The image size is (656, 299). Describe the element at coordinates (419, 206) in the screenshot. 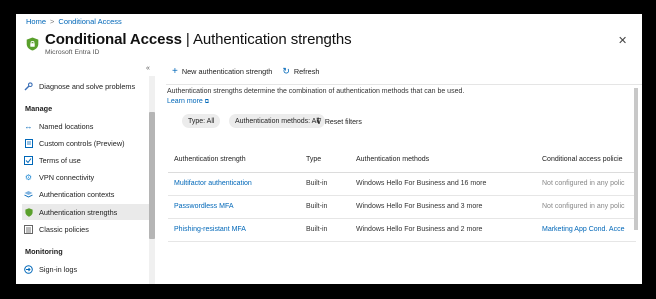

I see `methods-cell: Windows Hello For Business and 3 more` at that location.